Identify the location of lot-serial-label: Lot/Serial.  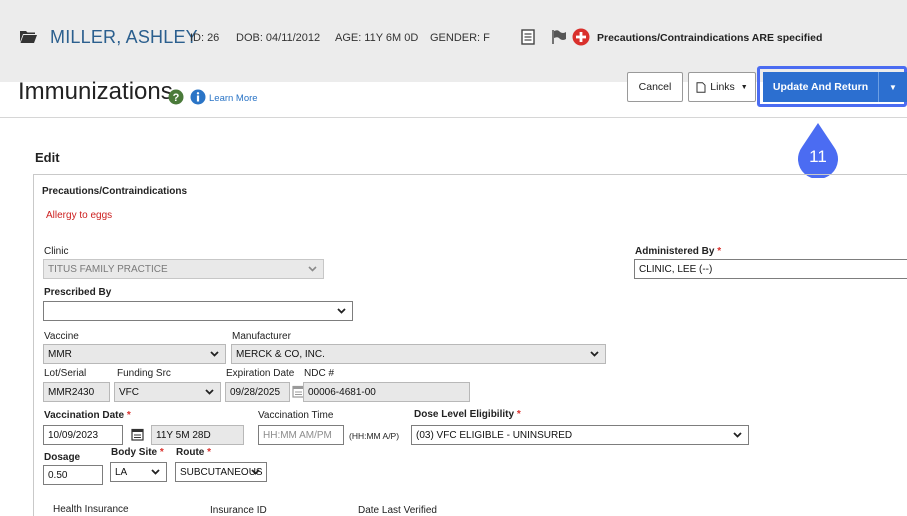
(65, 373).